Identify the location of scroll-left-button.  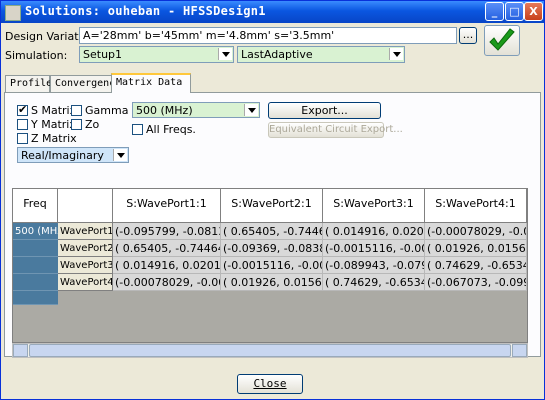
(20, 350).